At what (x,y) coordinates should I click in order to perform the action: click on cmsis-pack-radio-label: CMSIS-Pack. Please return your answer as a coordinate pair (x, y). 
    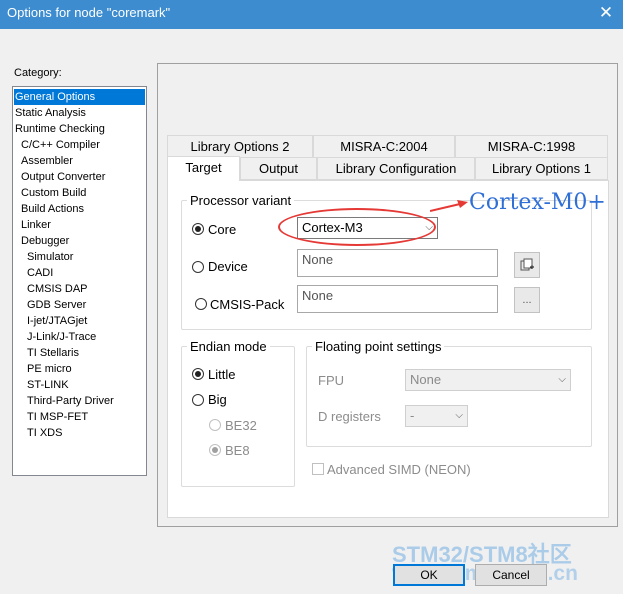
    Looking at the image, I should click on (247, 304).